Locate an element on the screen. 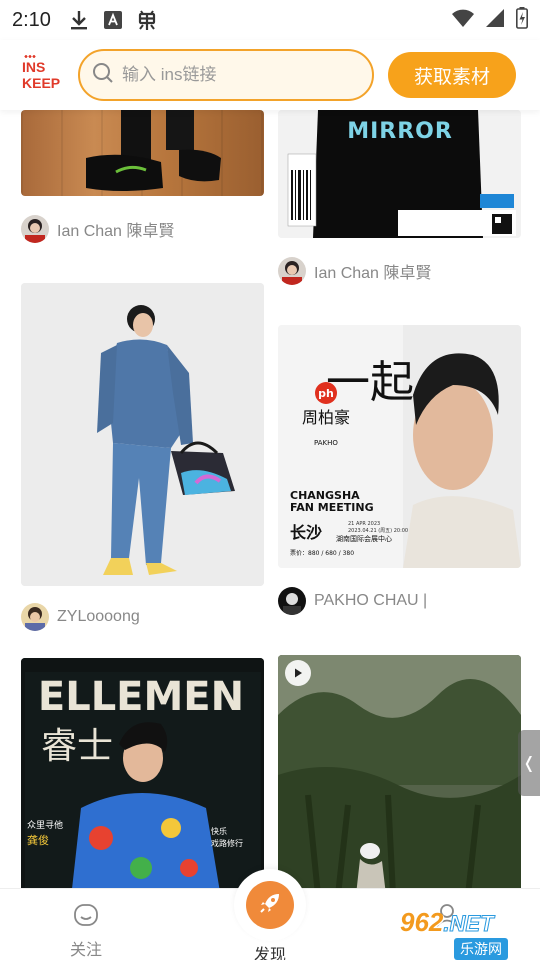 The width and height of the screenshot is (540, 960). search-box is located at coordinates (226, 75).